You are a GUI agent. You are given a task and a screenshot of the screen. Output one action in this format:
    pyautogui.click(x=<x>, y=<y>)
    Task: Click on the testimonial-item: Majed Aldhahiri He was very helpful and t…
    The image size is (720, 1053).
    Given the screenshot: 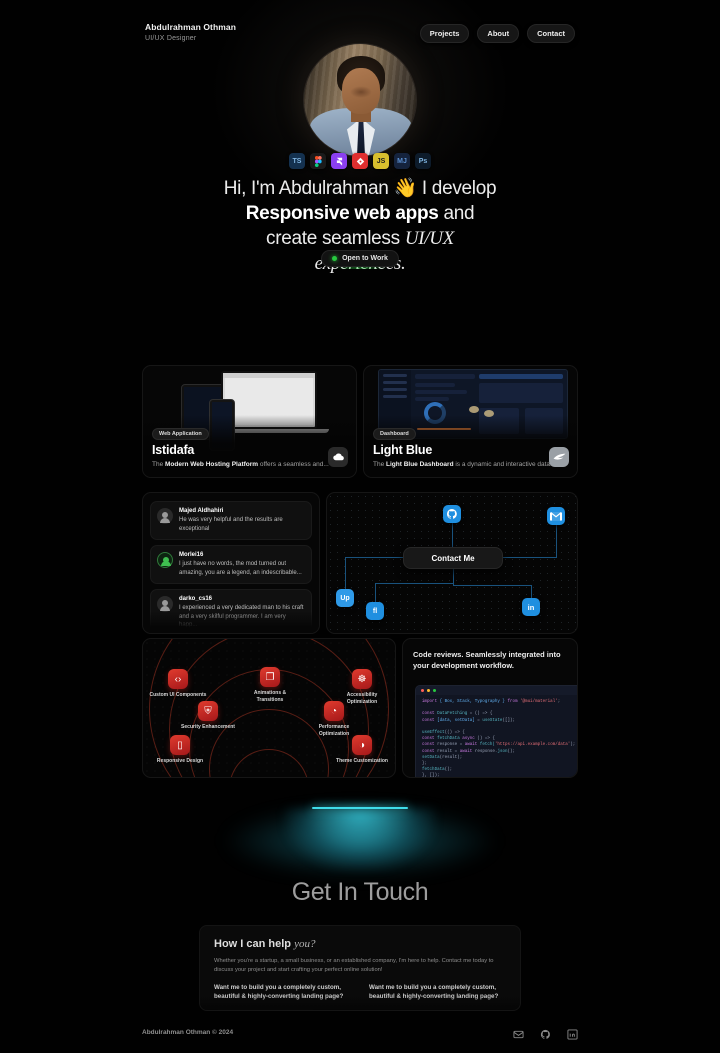 What is the action you would take?
    pyautogui.click(x=231, y=520)
    